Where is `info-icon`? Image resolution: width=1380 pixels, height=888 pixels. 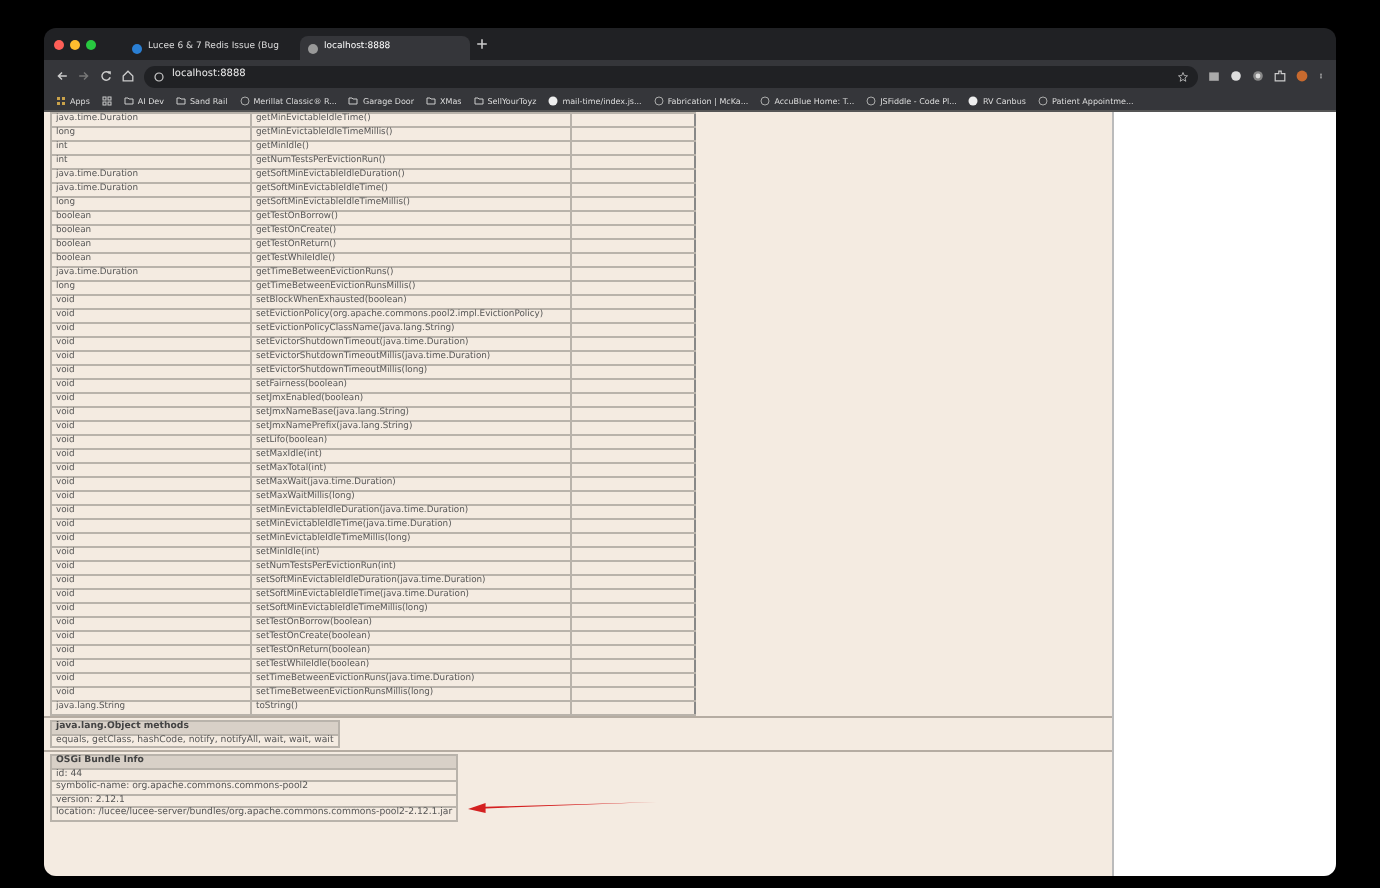
info-icon is located at coordinates (159, 76).